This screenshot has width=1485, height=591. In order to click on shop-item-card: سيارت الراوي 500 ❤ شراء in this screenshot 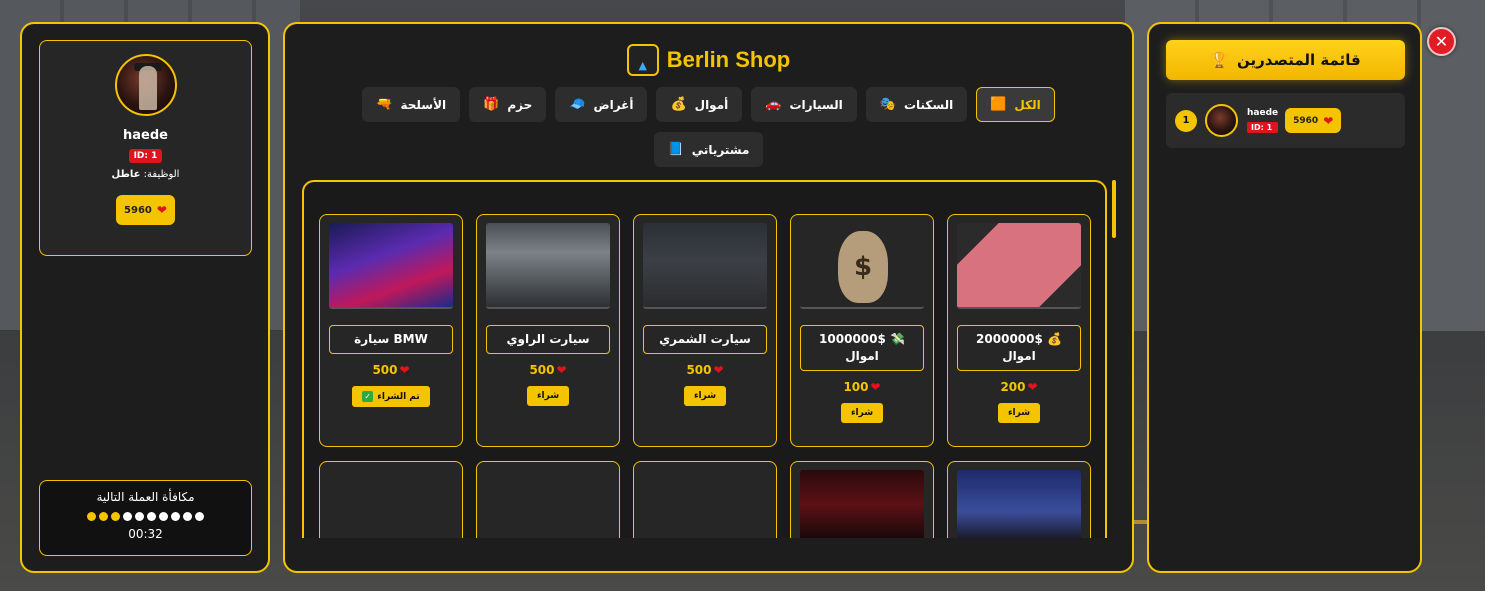, I will do `click(548, 330)`.